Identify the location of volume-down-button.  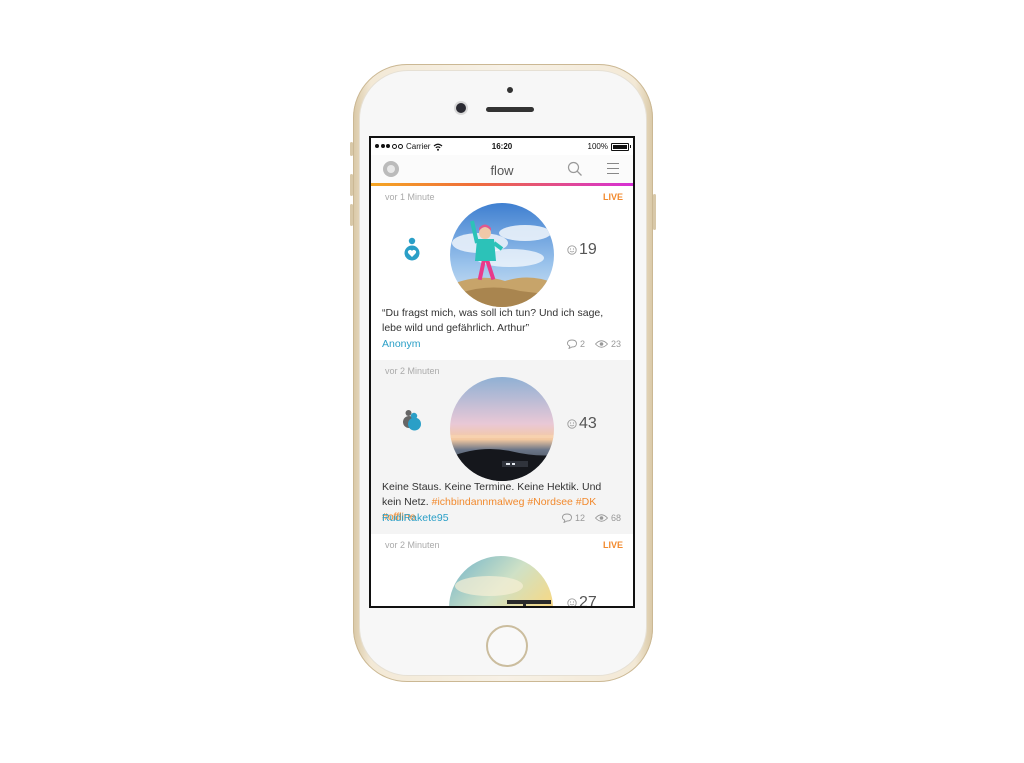
(351, 215).